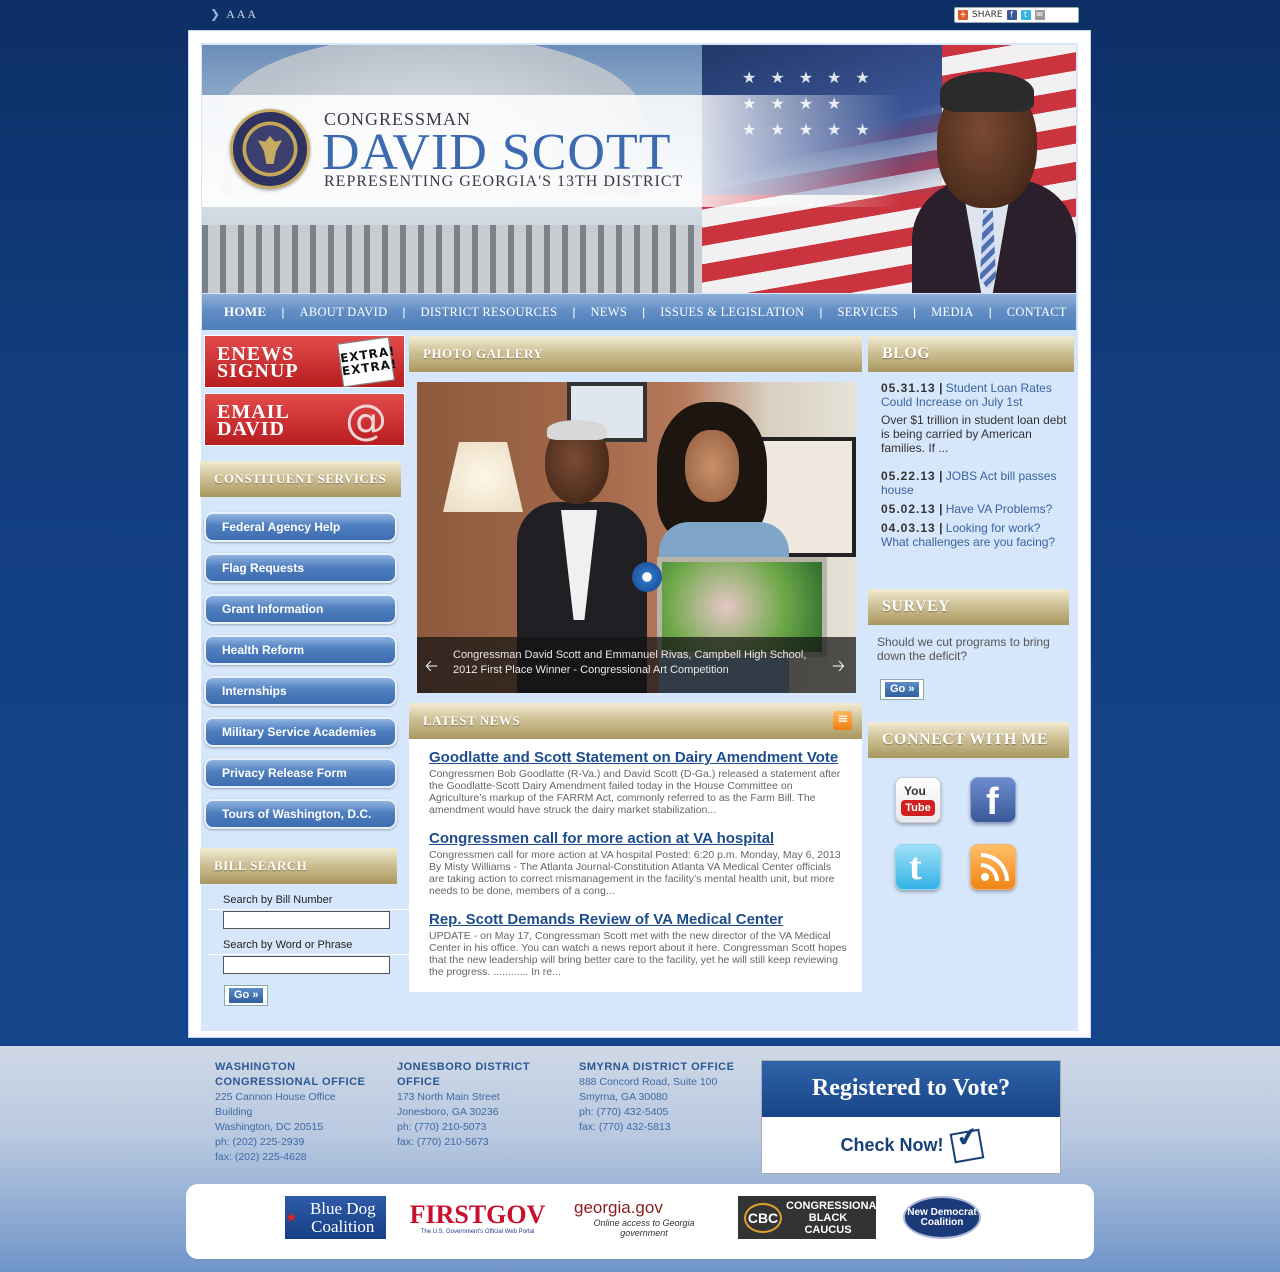 This screenshot has width=1280, height=1272. I want to click on check-now-label: Check Now!, so click(892, 1145).